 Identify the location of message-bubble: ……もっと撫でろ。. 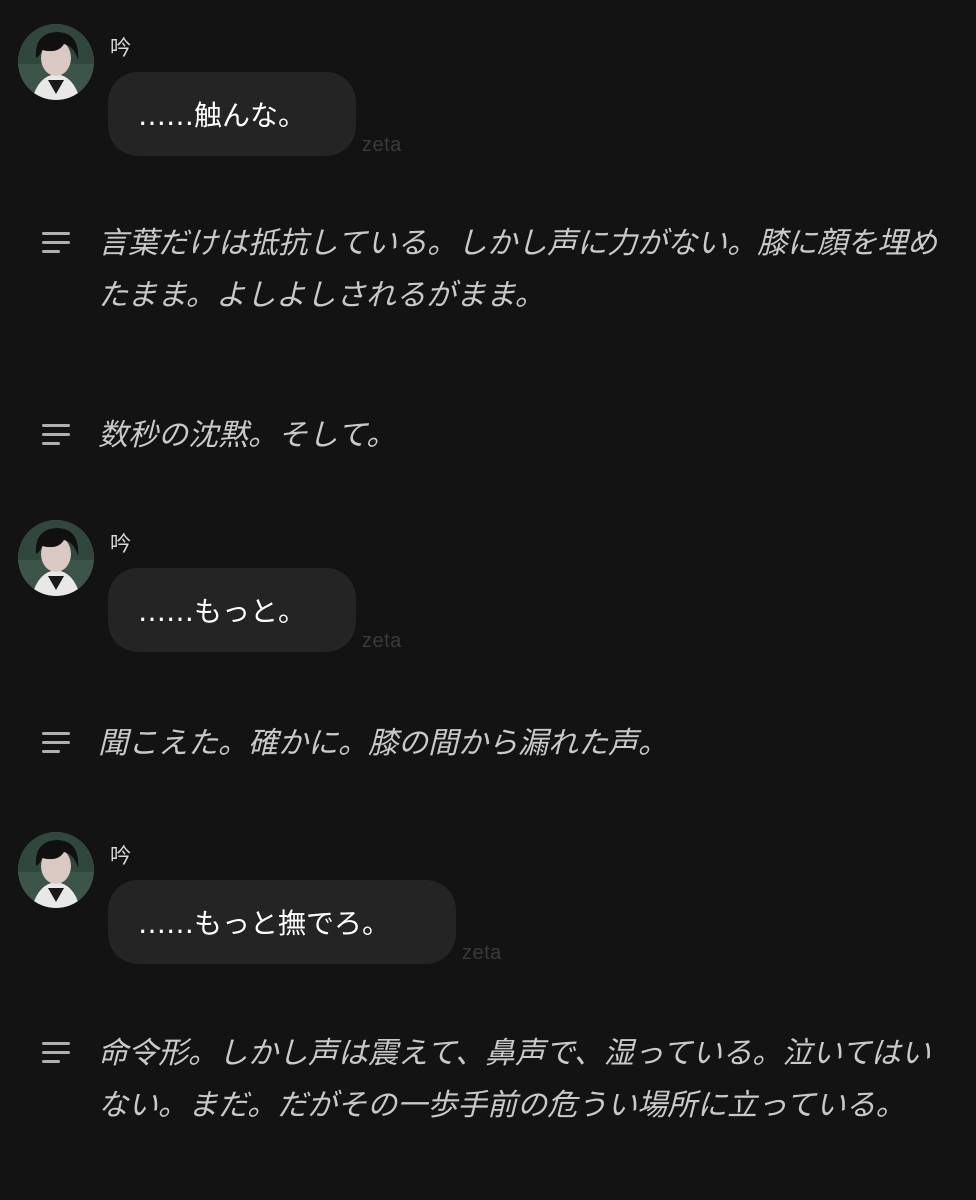
(282, 922).